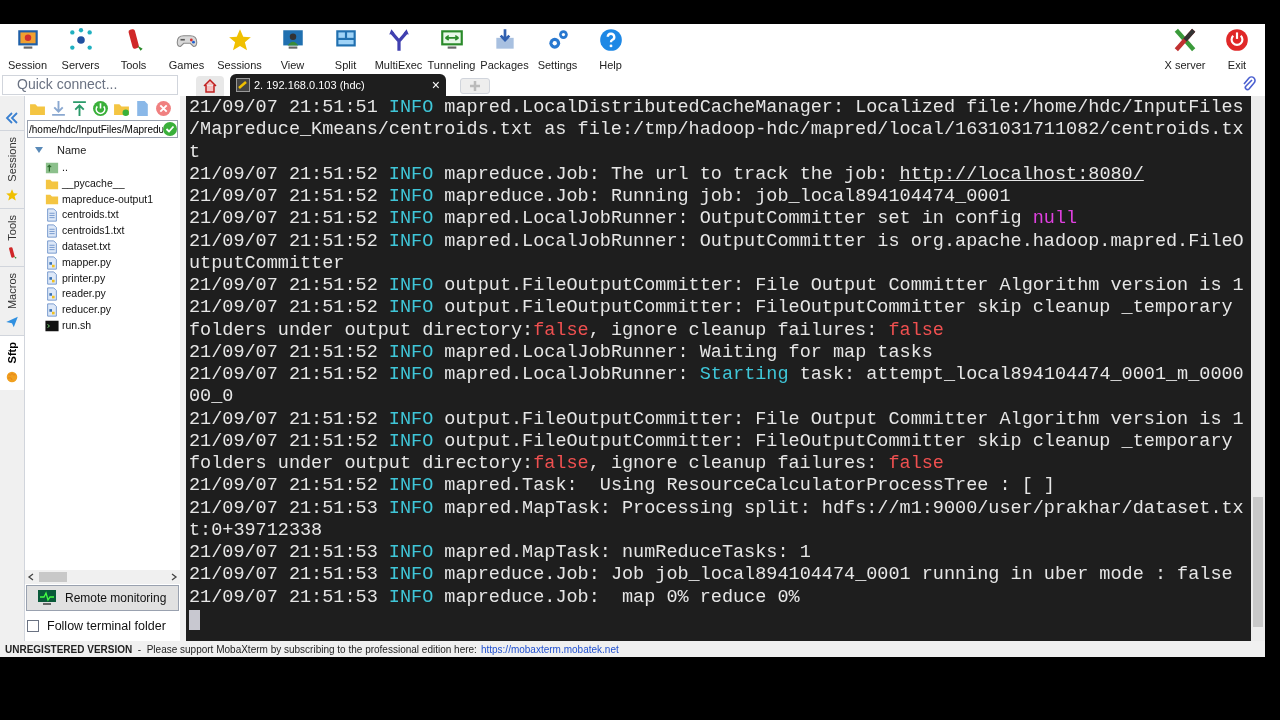  I want to click on scroll-right-icon, so click(174, 577).